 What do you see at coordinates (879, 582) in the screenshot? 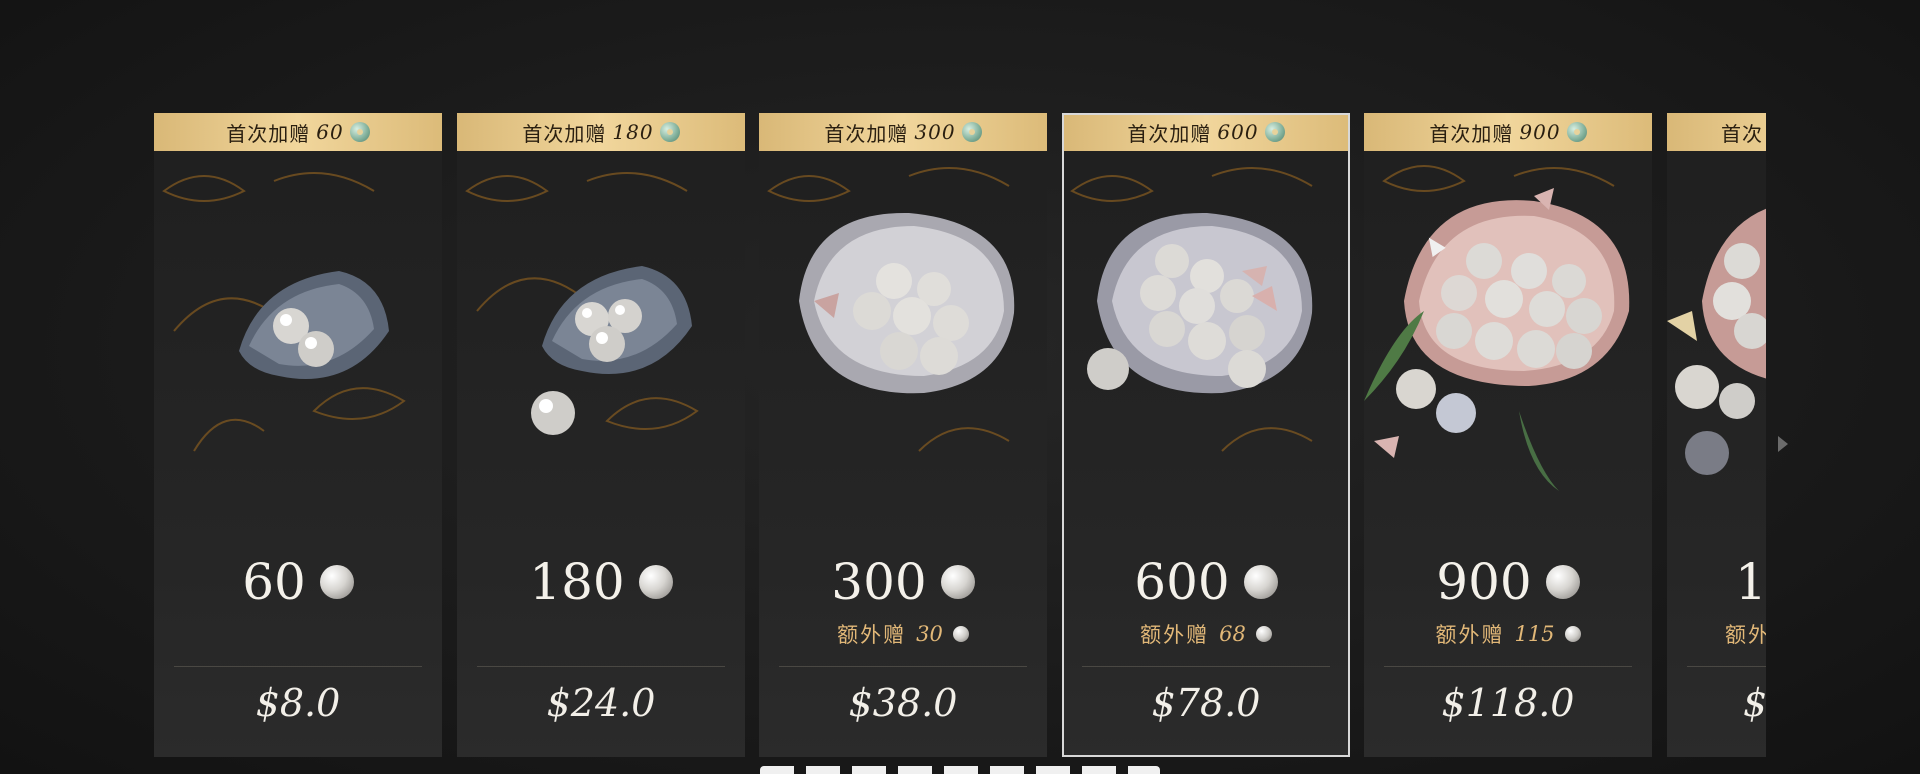
I see `quantity-value: 300` at bounding box center [879, 582].